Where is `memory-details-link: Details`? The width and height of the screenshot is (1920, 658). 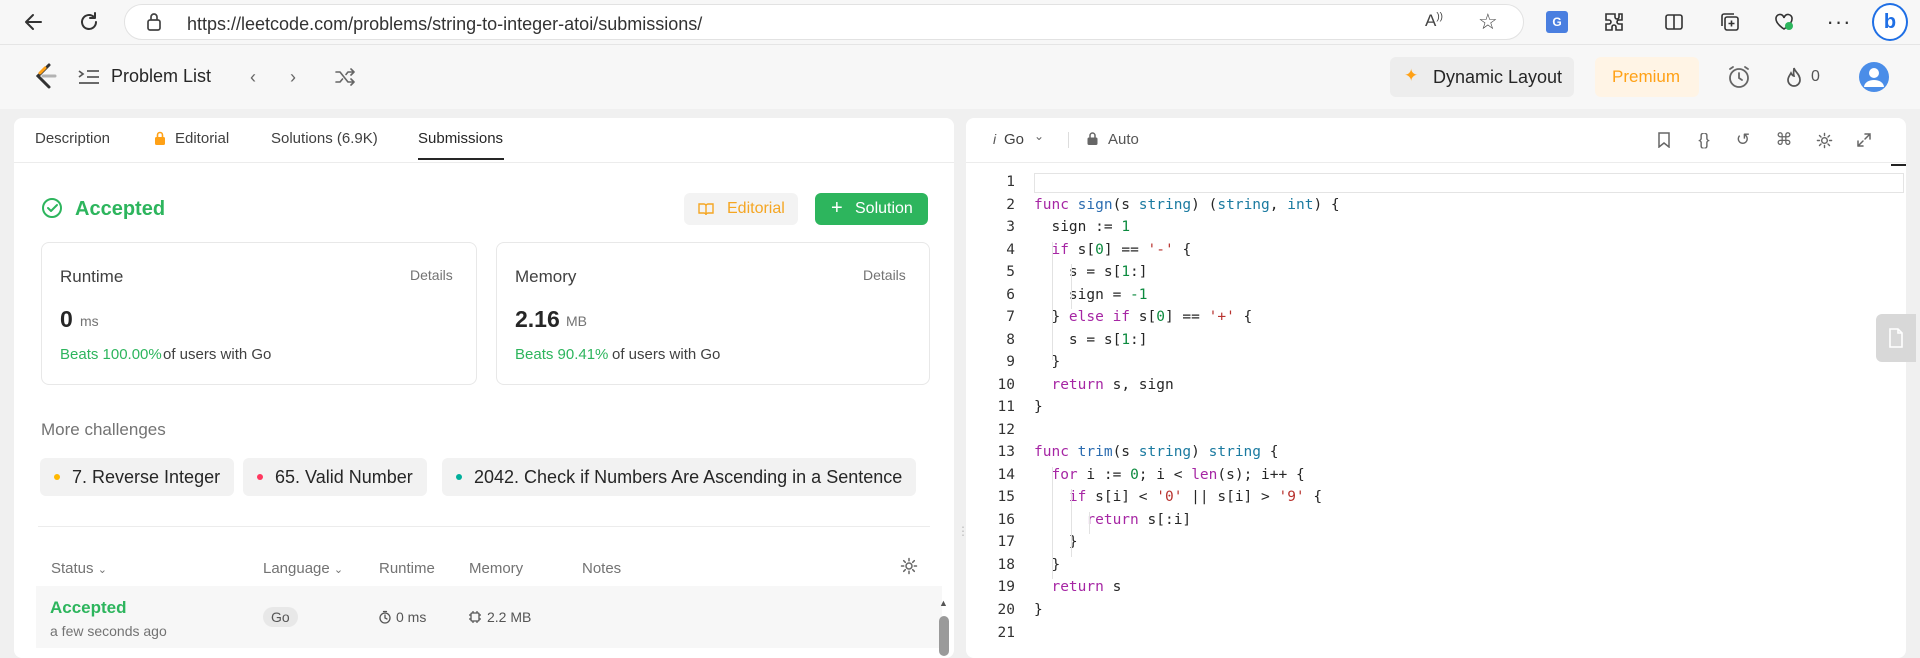
memory-details-link: Details is located at coordinates (884, 275).